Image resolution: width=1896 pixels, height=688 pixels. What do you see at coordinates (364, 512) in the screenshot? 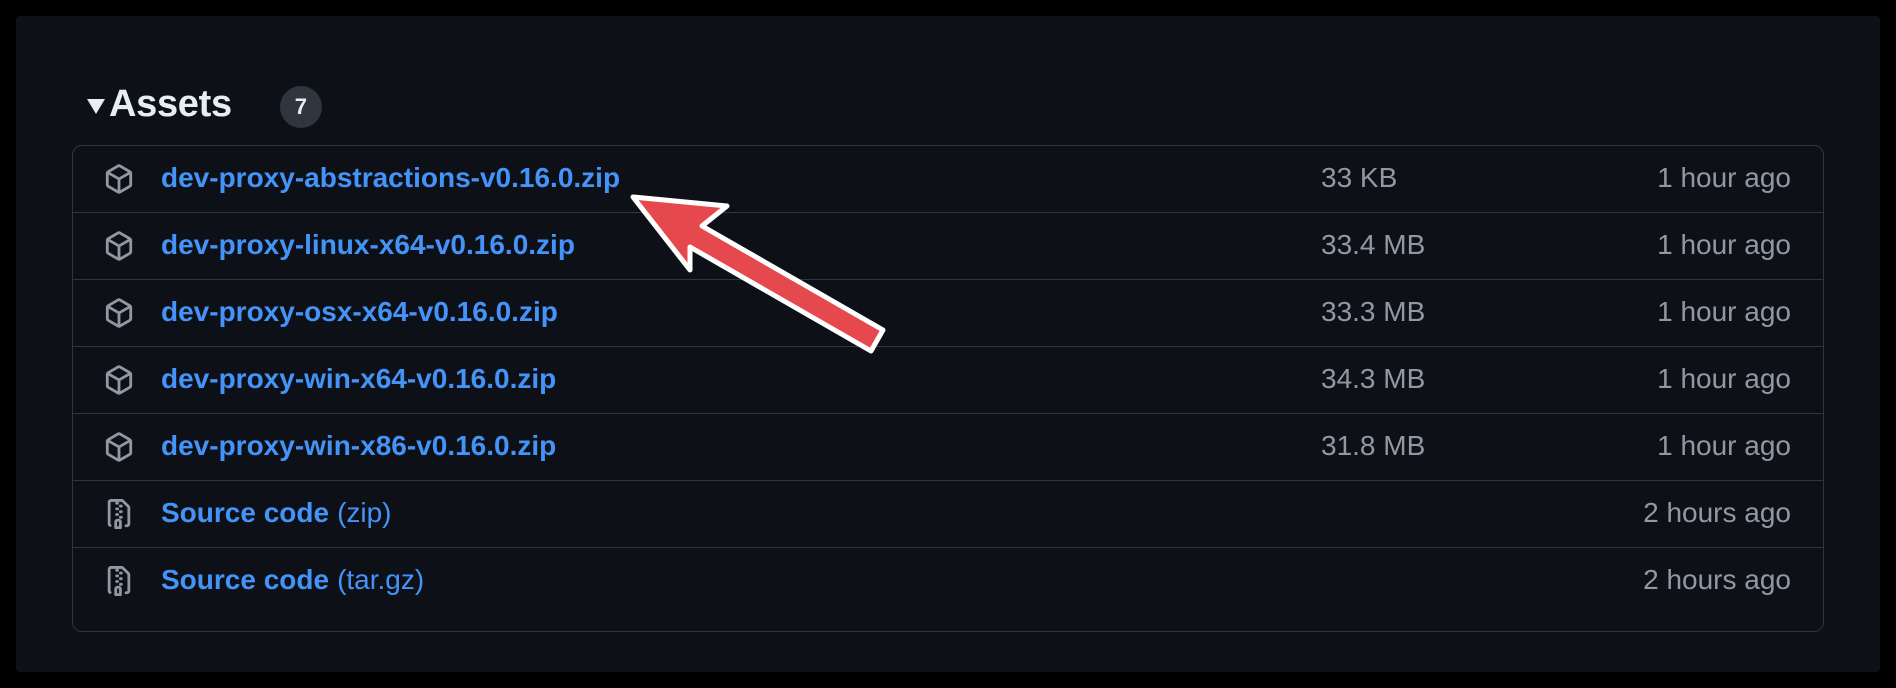
I see `asset-format: (zip)` at bounding box center [364, 512].